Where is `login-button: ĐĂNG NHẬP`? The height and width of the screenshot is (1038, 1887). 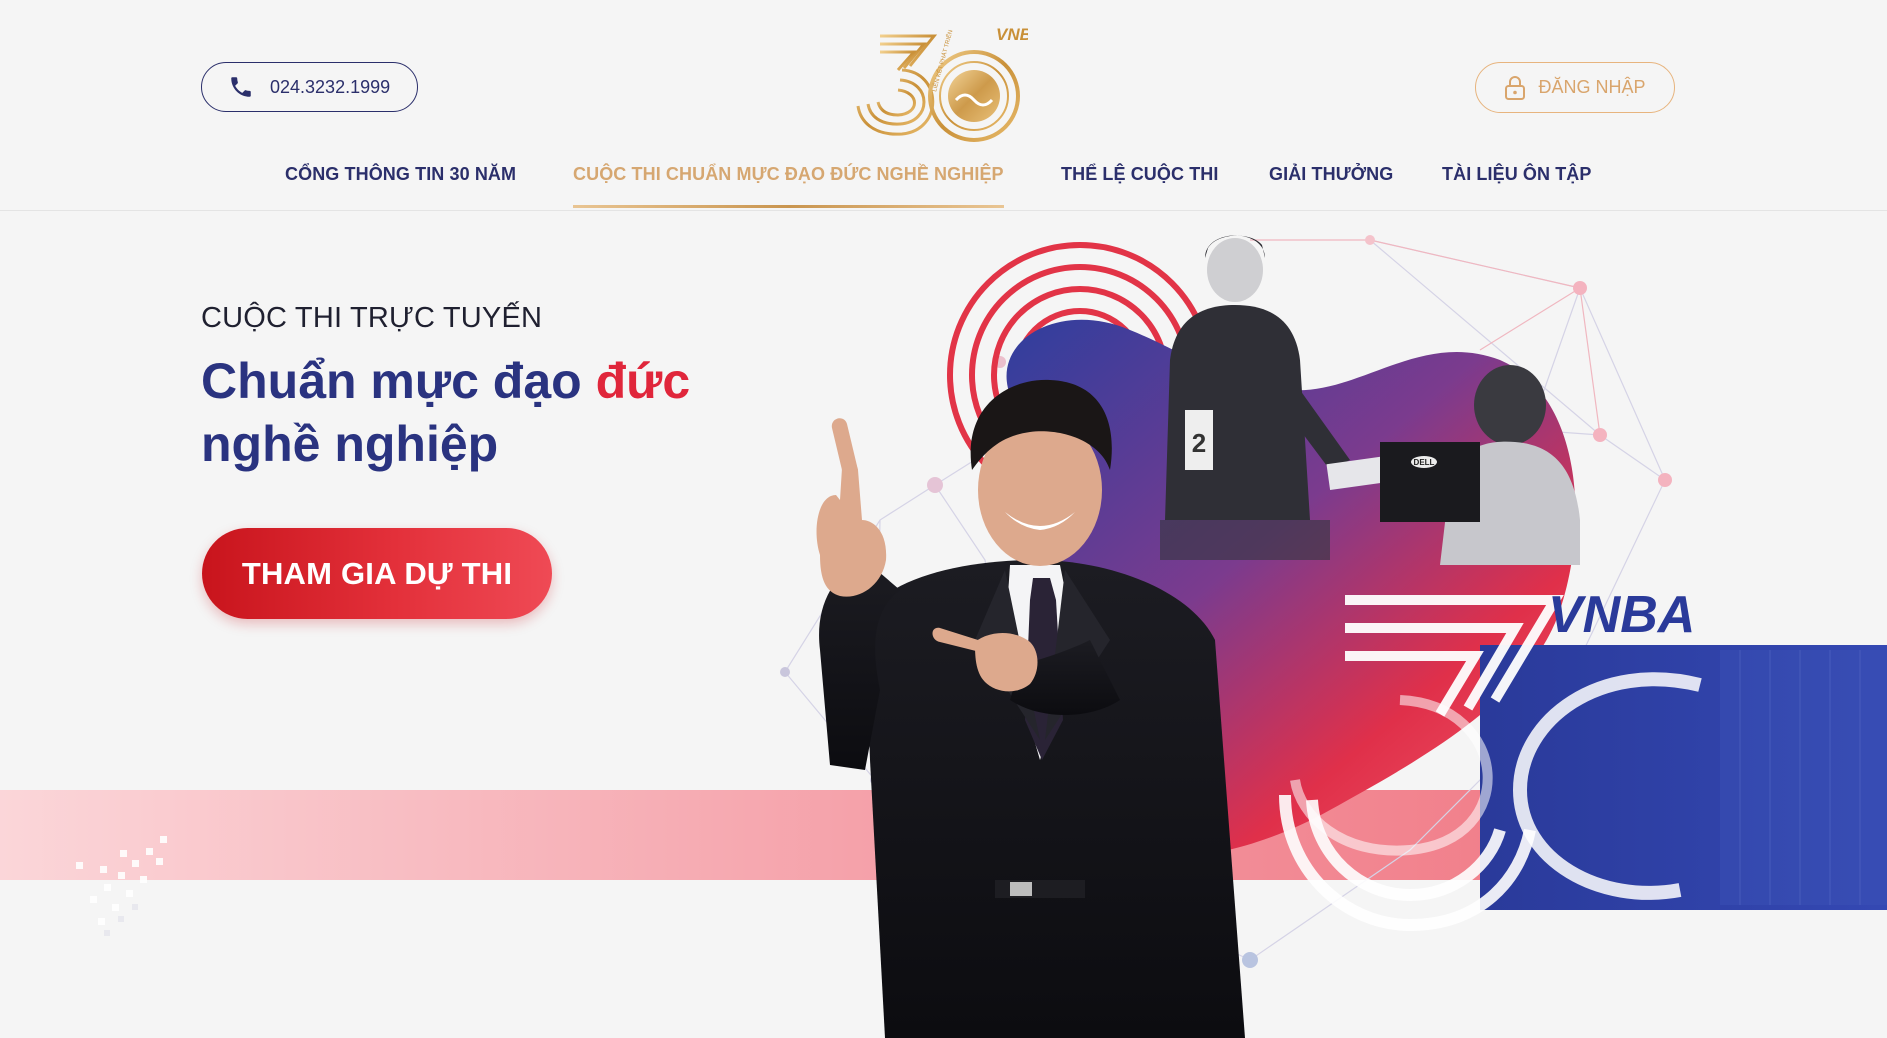 login-button: ĐĂNG NHẬP is located at coordinates (1575, 87).